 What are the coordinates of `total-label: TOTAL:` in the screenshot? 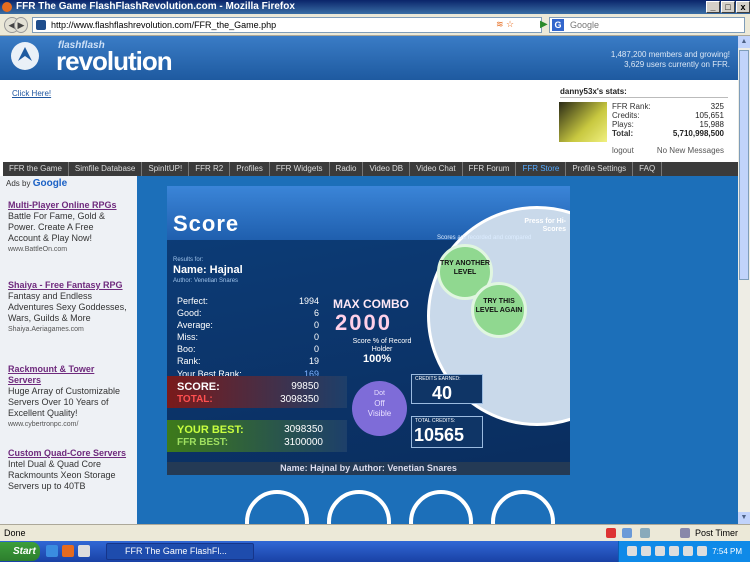 It's located at (195, 399).